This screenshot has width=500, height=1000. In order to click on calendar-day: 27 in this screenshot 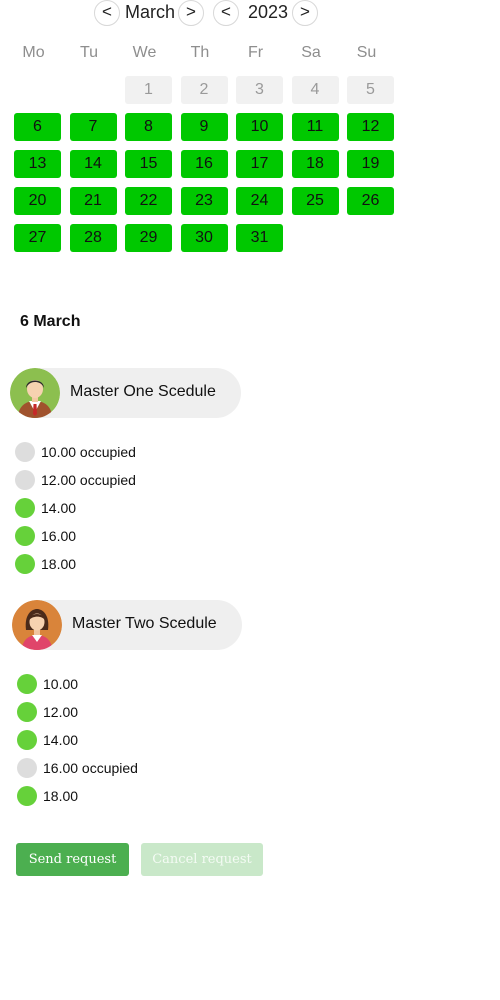, I will do `click(37, 238)`.